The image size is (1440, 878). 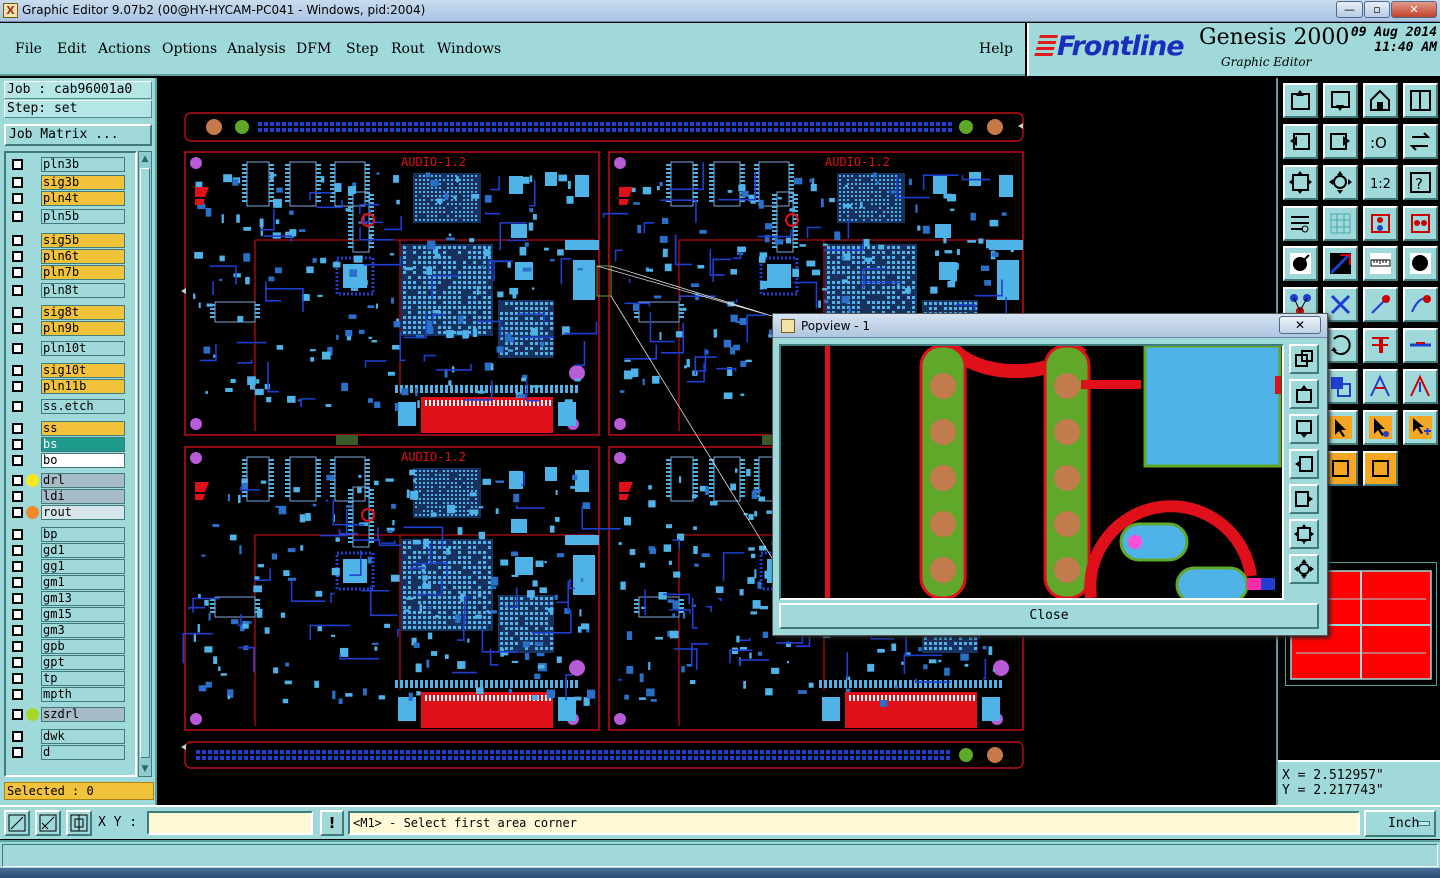 I want to click on layer-row-sig8t: sig8t, so click(x=67, y=312).